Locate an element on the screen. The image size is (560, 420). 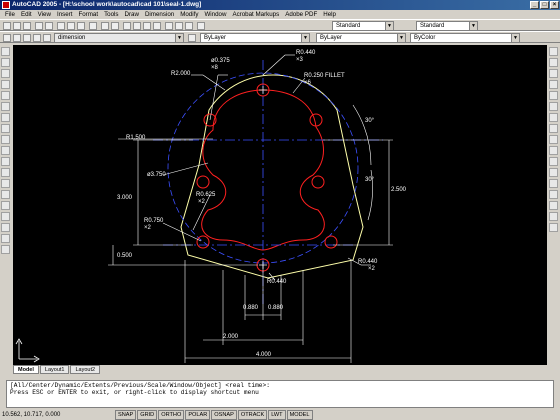
tab-layout2: Layout2 is located at coordinates (85, 369).